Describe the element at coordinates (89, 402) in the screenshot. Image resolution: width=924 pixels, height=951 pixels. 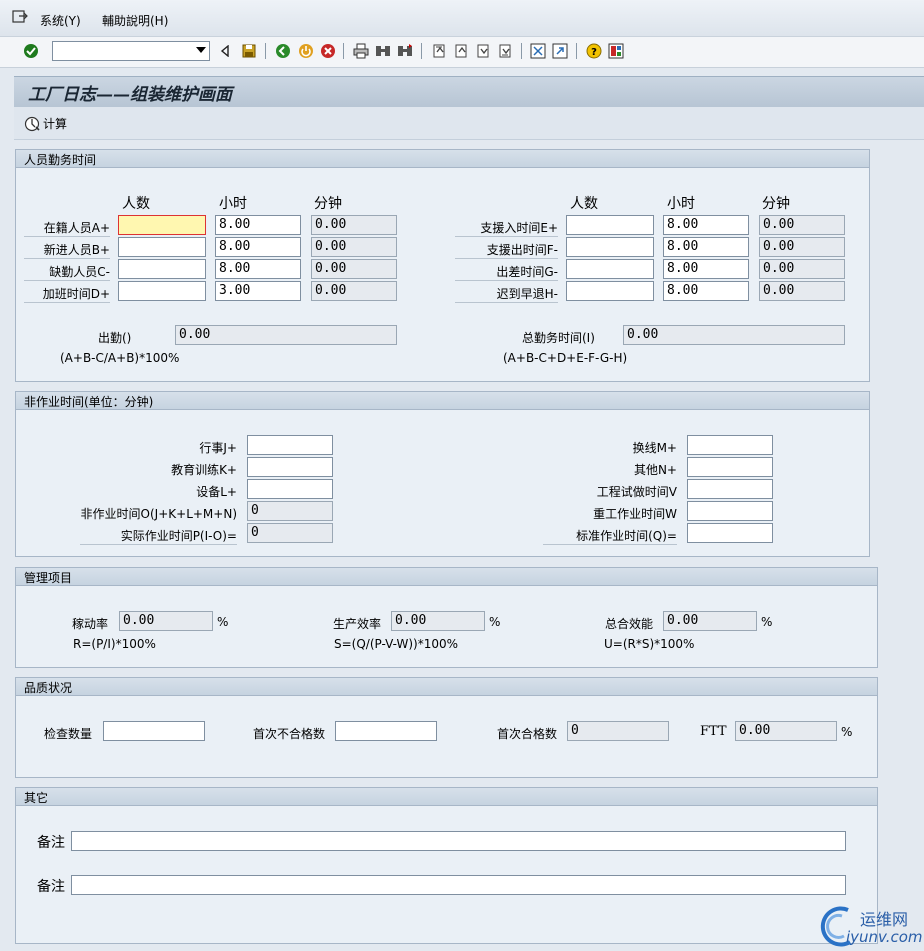
I see `nonwork-header: 非作业时间(单位：分钟)` at that location.